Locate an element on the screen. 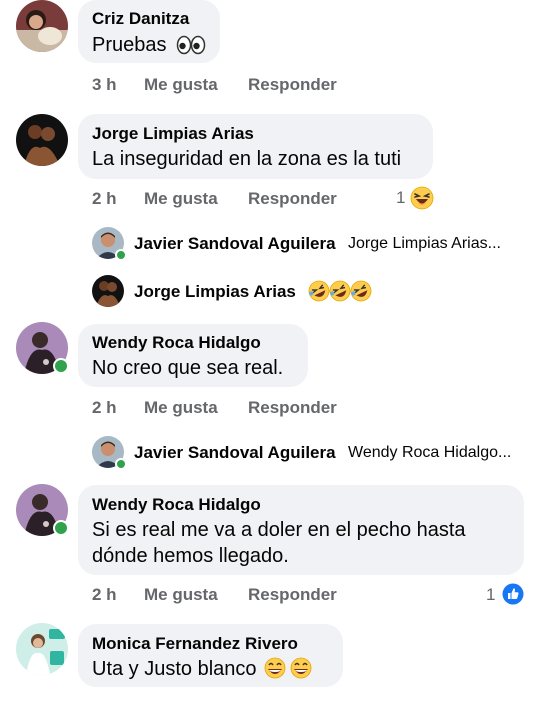  reply-author: Jorge Limpias Arias is located at coordinates (215, 292).